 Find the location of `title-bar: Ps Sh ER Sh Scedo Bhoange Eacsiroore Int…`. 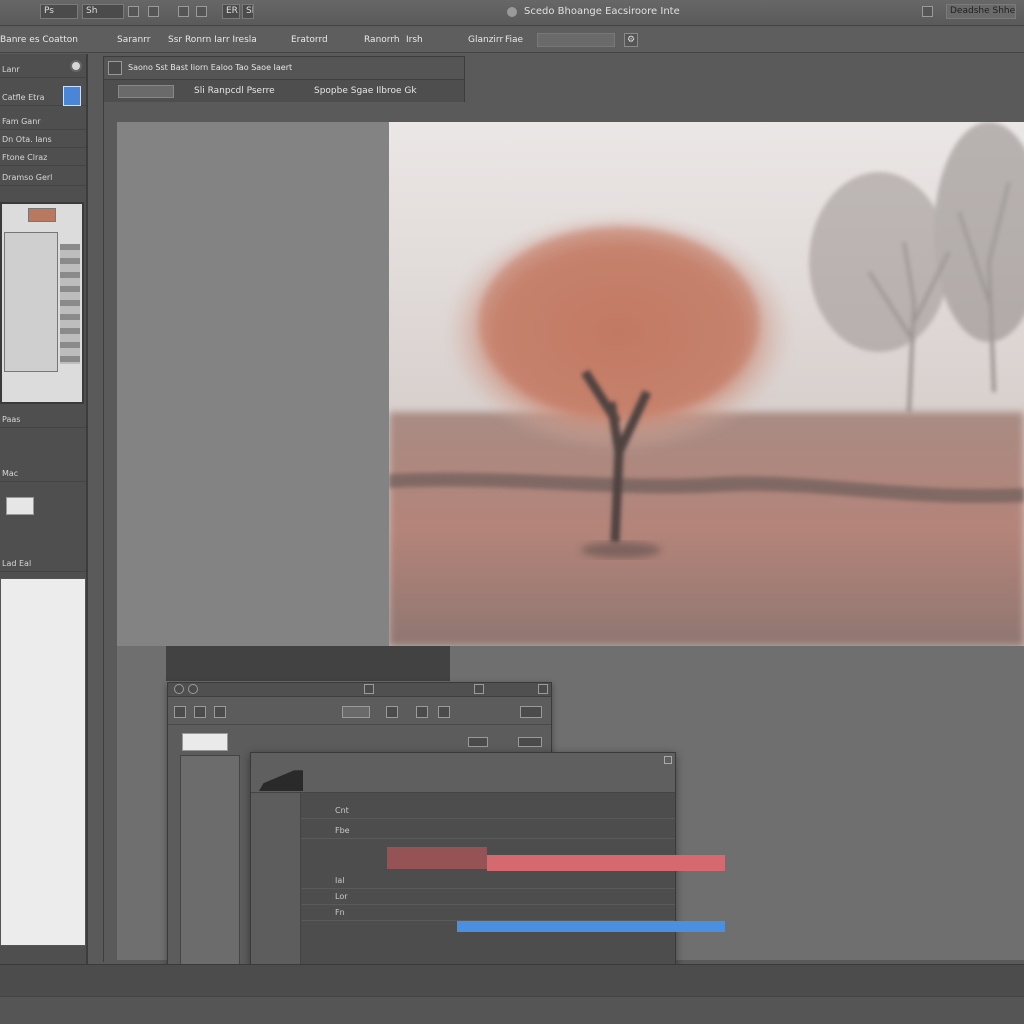

title-bar: Ps Sh ER Sh Scedo Bhoange Eacsiroore Int… is located at coordinates (512, 13).